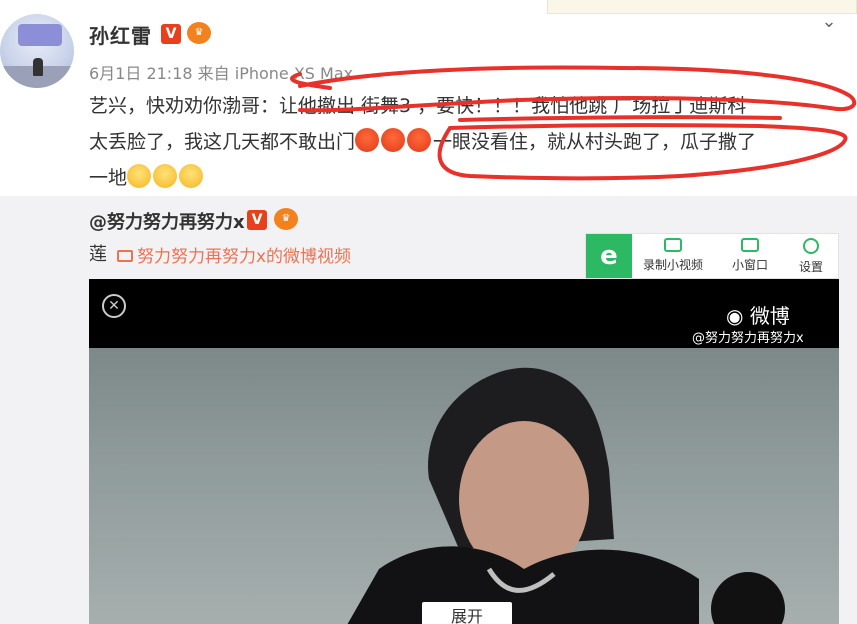 The height and width of the screenshot is (624, 857). I want to click on post-source: 来自 iPhone XS Max, so click(275, 73).